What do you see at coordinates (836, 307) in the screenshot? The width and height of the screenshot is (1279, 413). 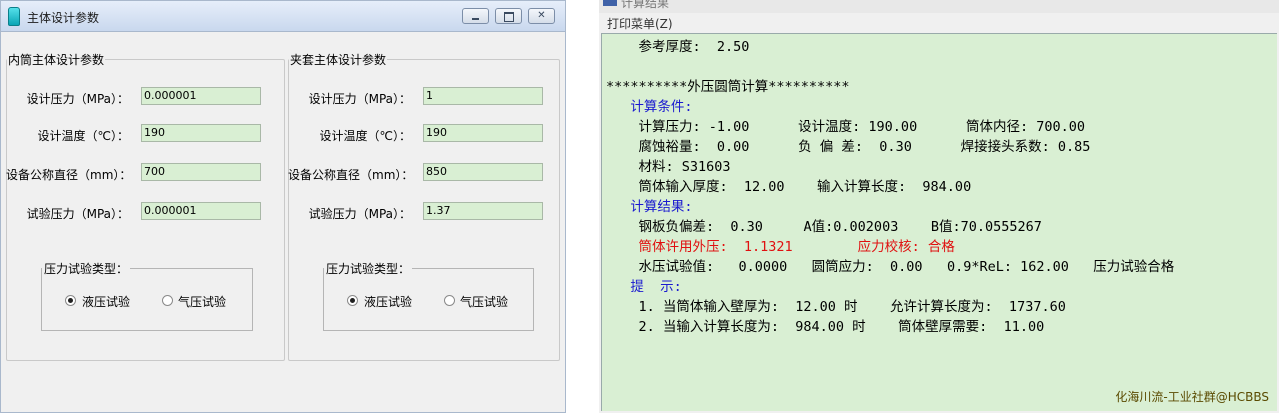 I see `result-line: 1. 当筒体输入壁厚为: 12.00 时 允许计算长度为: 1737.60` at bounding box center [836, 307].